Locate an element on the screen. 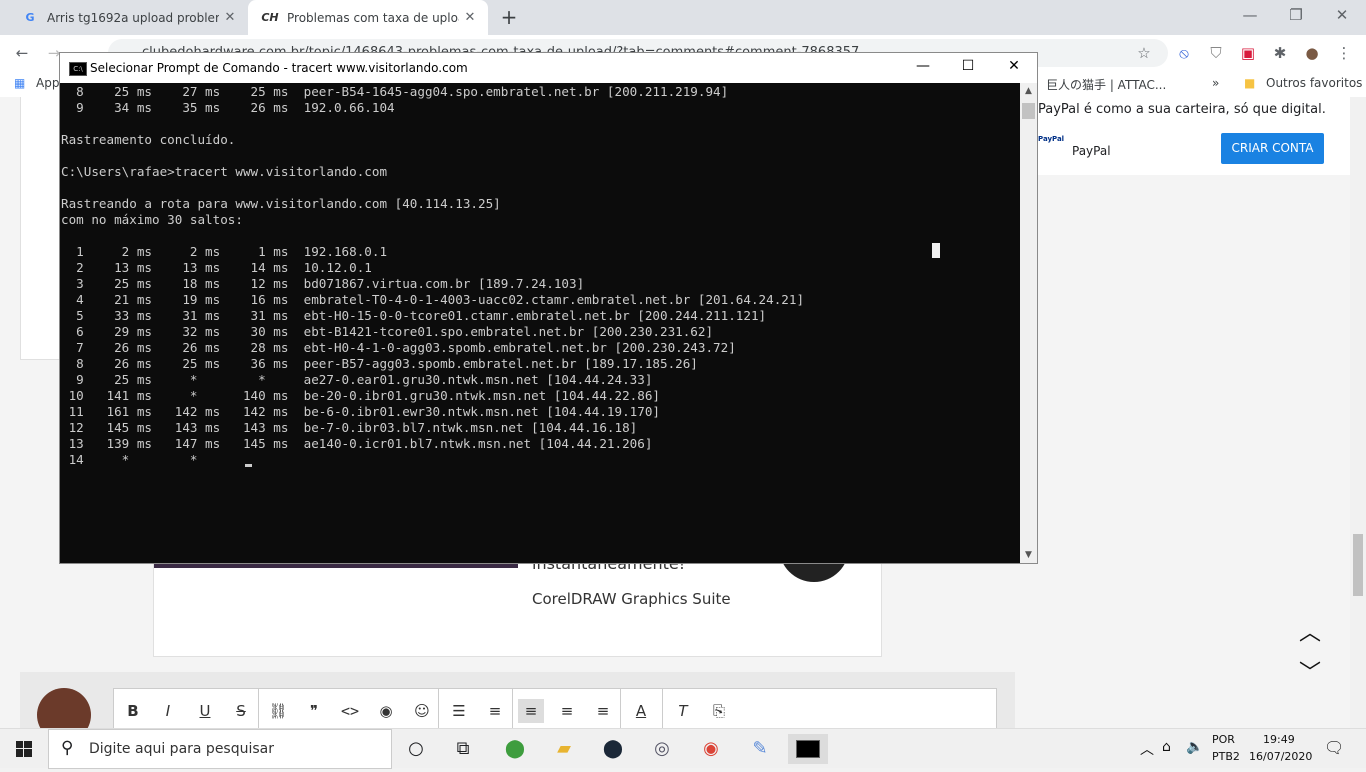  emoji-icon: ☺ is located at coordinates (422, 711).